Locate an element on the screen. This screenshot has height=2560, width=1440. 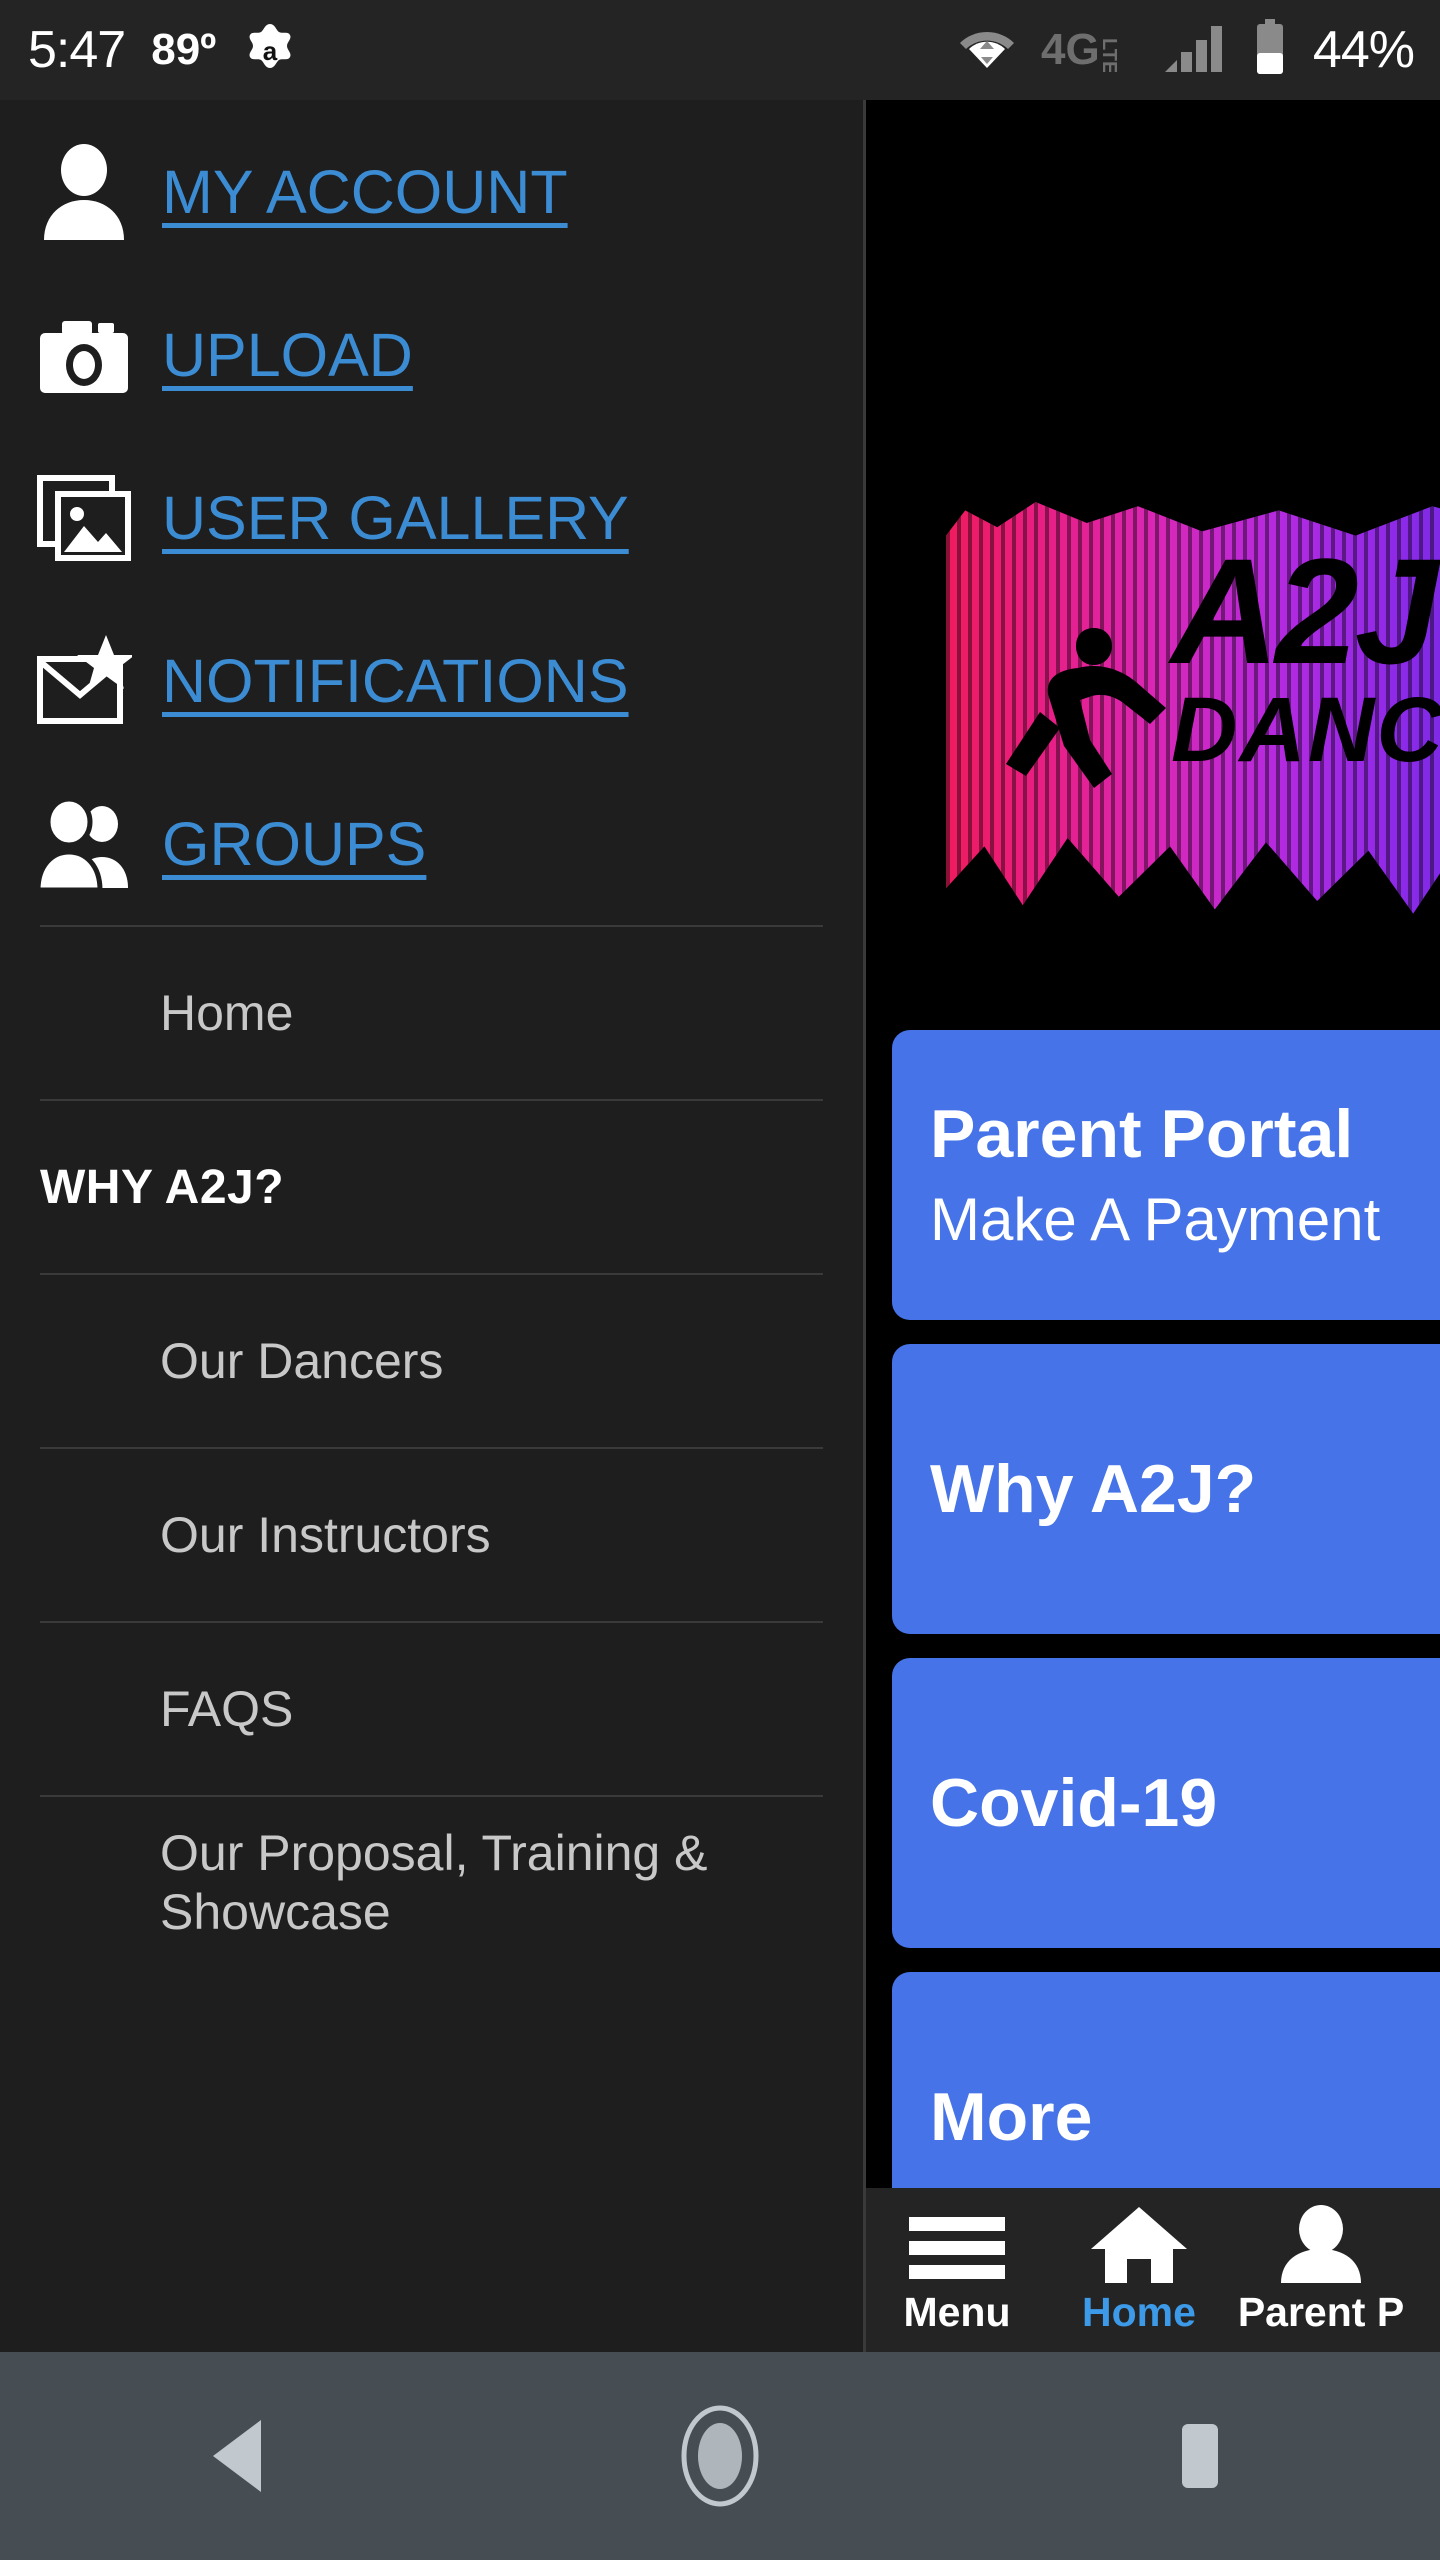
card-parent-portal: Parent Portal Make A Payment is located at coordinates (1166, 1175).